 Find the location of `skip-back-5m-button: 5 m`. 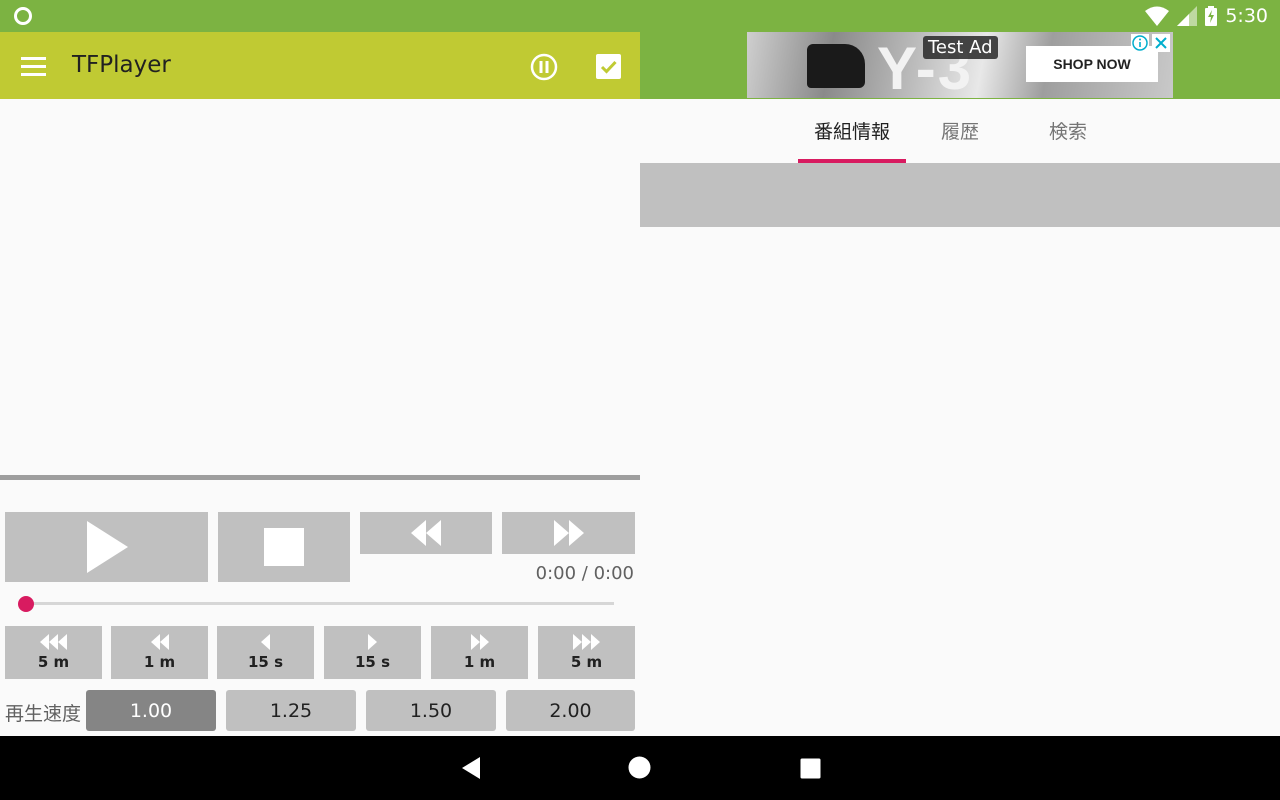

skip-back-5m-button: 5 m is located at coordinates (53, 652).